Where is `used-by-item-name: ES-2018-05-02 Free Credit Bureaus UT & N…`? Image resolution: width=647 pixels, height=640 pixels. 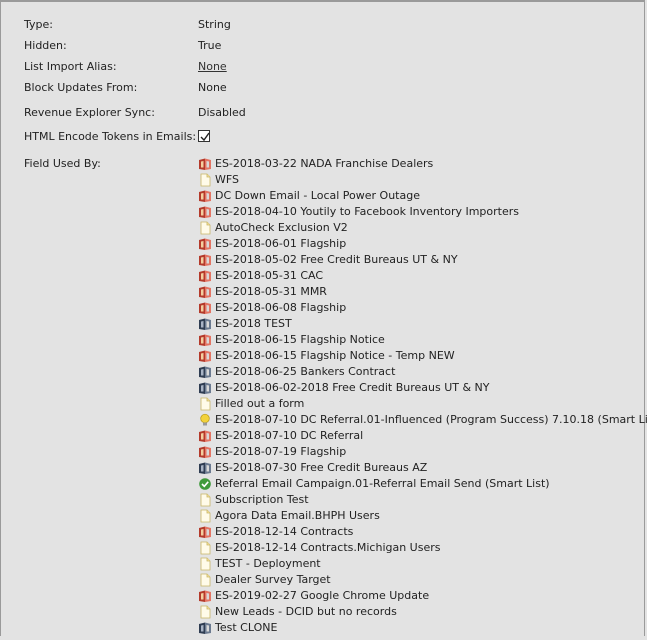
used-by-item-name: ES-2018-05-02 Free Credit Bureaus UT & N… is located at coordinates (336, 259).